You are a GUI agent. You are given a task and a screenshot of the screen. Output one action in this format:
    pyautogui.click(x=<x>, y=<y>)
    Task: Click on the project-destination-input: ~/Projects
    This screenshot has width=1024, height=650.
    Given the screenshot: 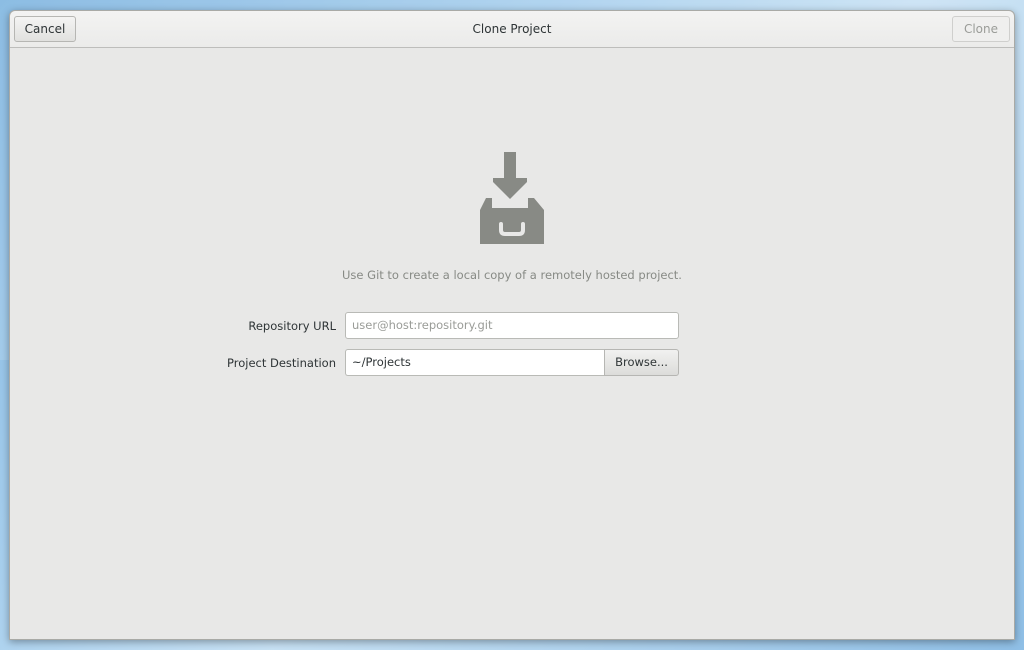 What is the action you would take?
    pyautogui.click(x=474, y=362)
    